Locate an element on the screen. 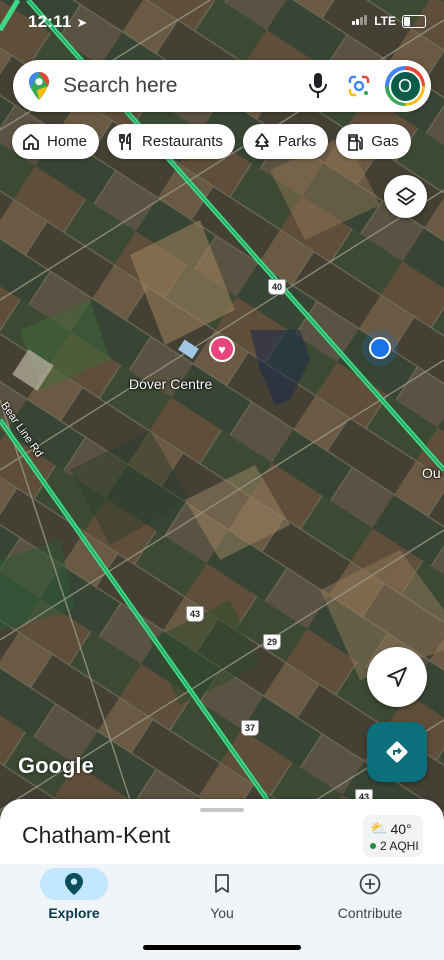 The height and width of the screenshot is (960, 444). route-shield: 37 is located at coordinates (250, 728).